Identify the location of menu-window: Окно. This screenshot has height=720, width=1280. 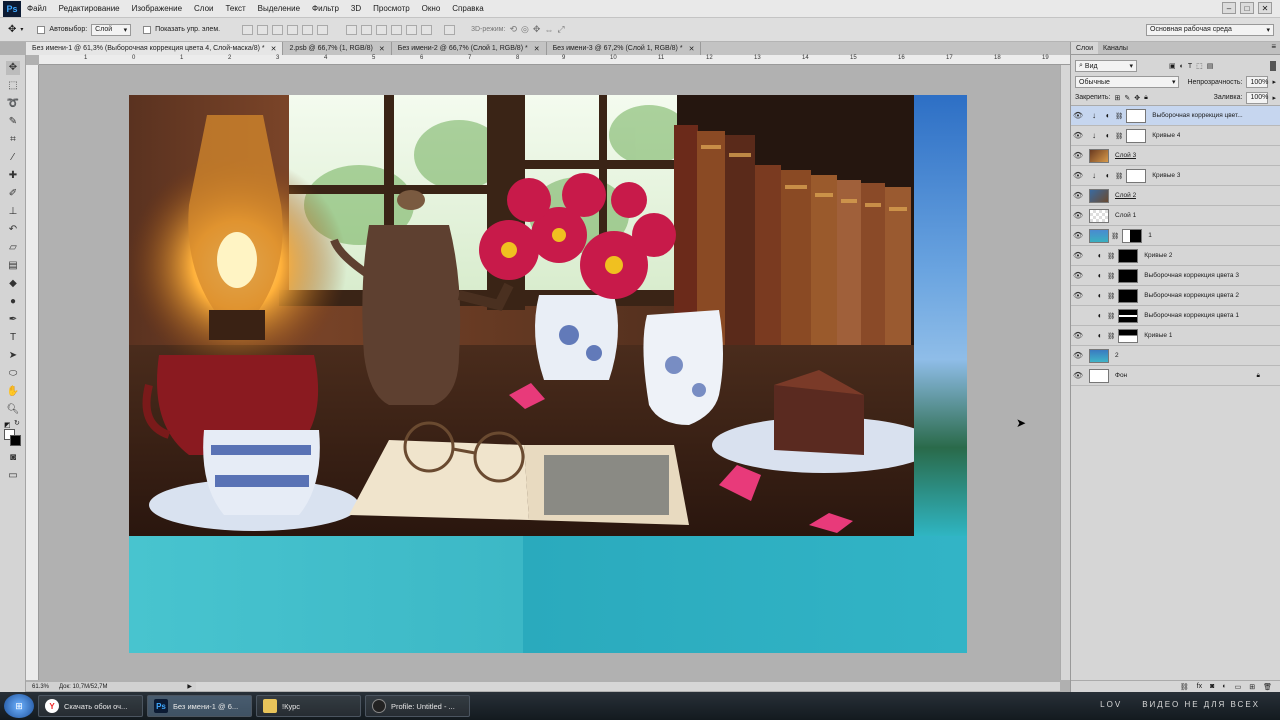
(431, 8).